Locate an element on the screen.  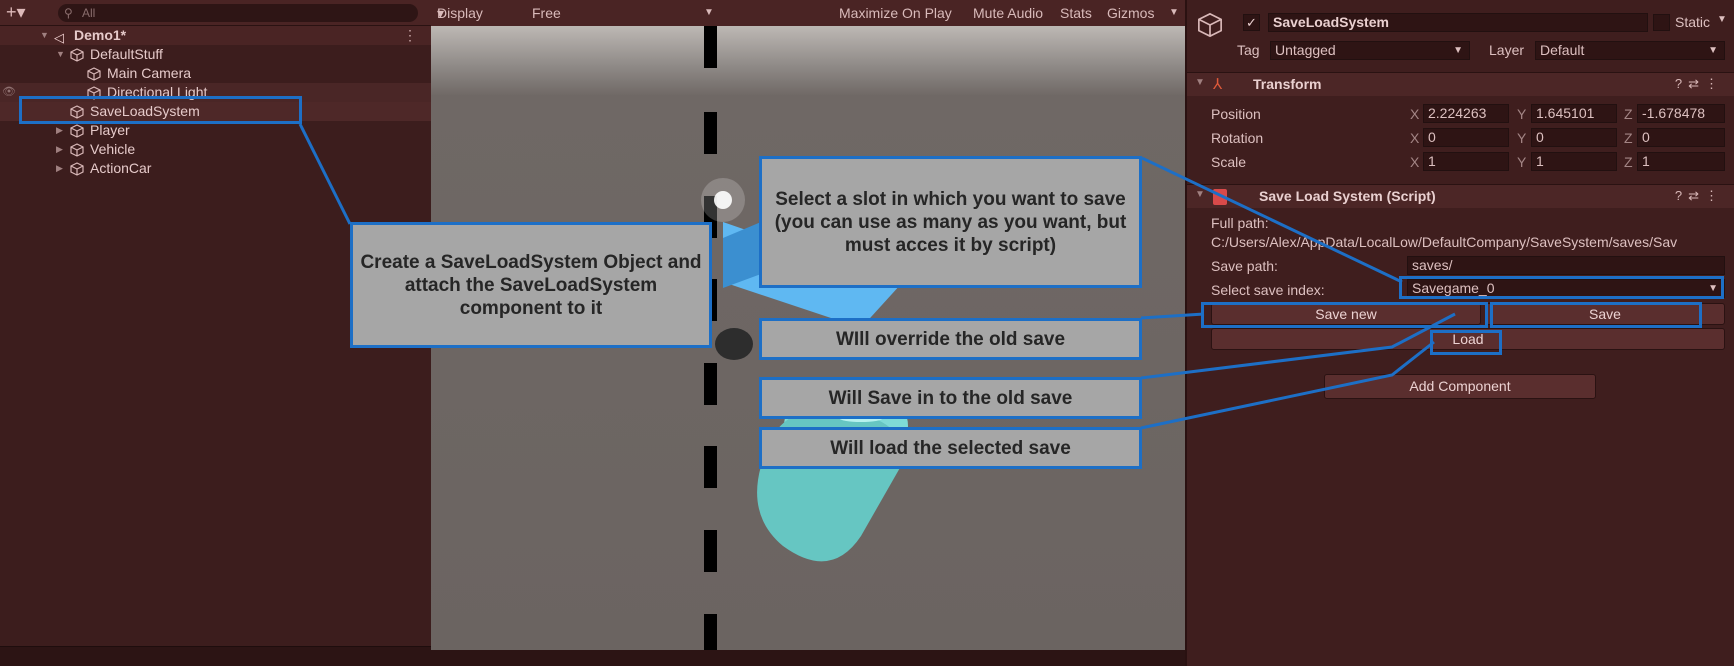
transform-header: ▼ ⅄ Transform ?⇄⋮ is located at coordinates (1460, 84).